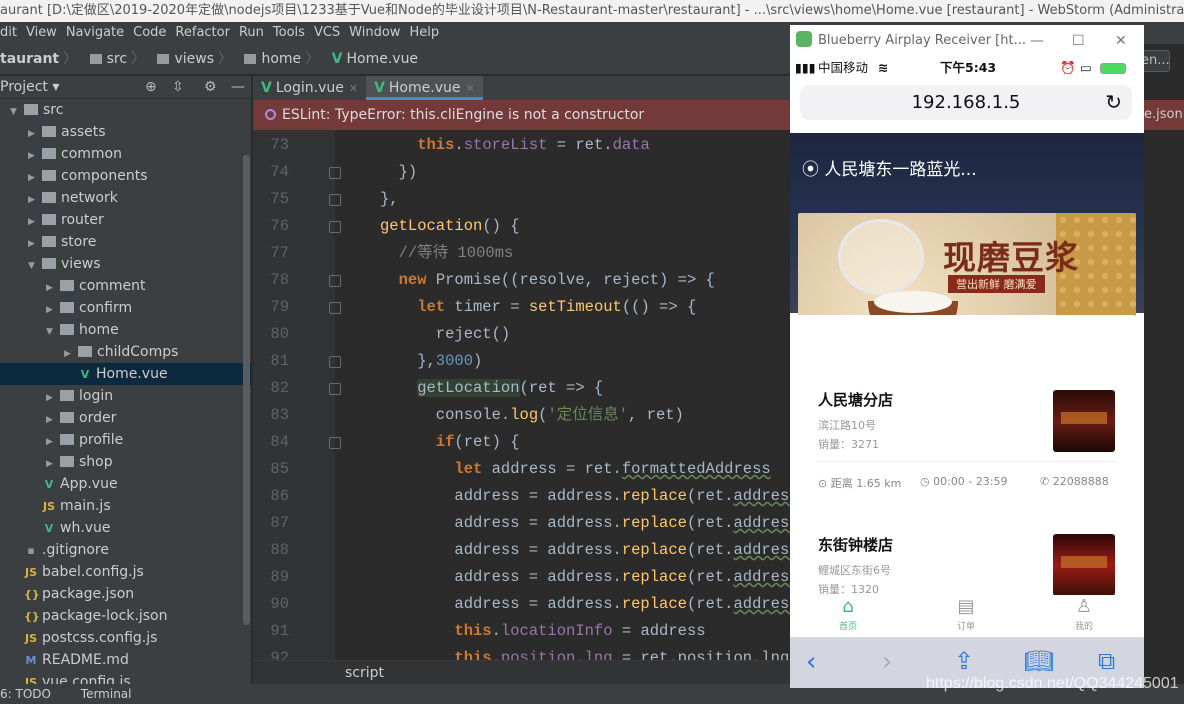  I want to click on tree-item: ▶ store, so click(125, 242).